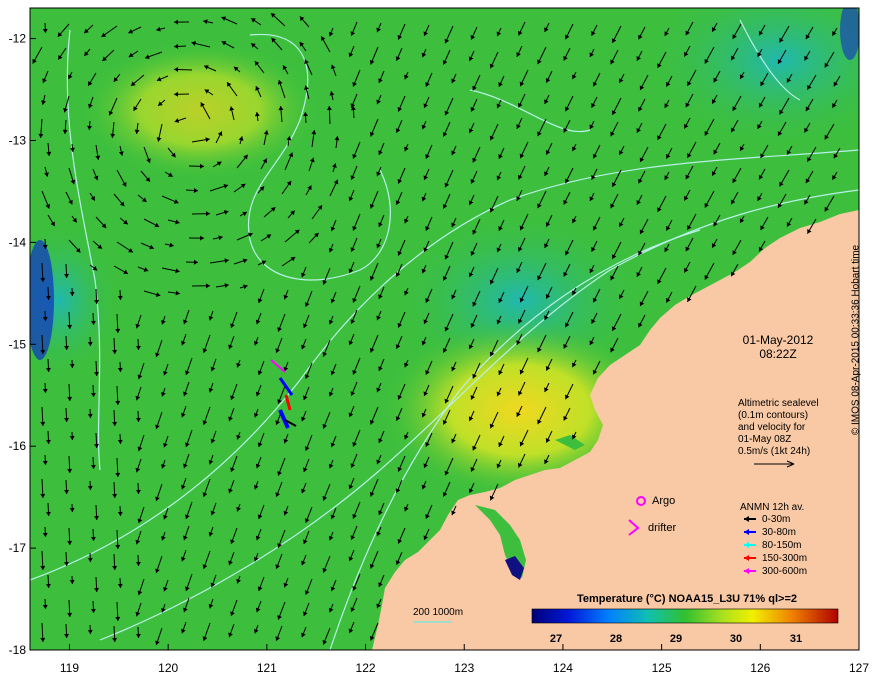  What do you see at coordinates (849, 34) in the screenshot?
I see `cold-edge-patch` at bounding box center [849, 34].